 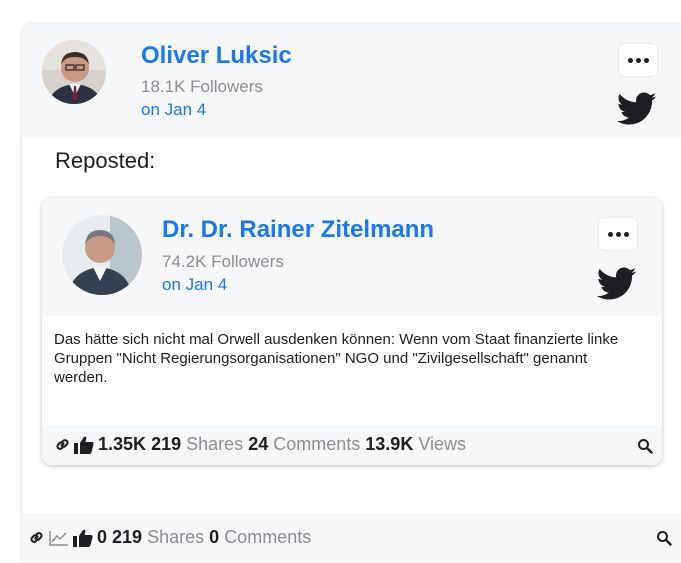 What do you see at coordinates (618, 234) in the screenshot?
I see `repost-more-options-button` at bounding box center [618, 234].